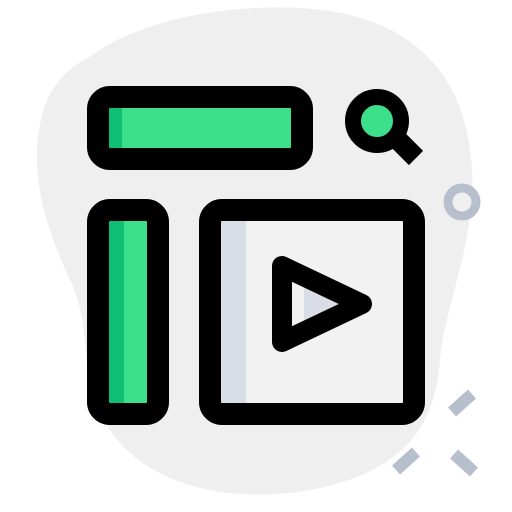  I want to click on sidebar, so click(128, 312).